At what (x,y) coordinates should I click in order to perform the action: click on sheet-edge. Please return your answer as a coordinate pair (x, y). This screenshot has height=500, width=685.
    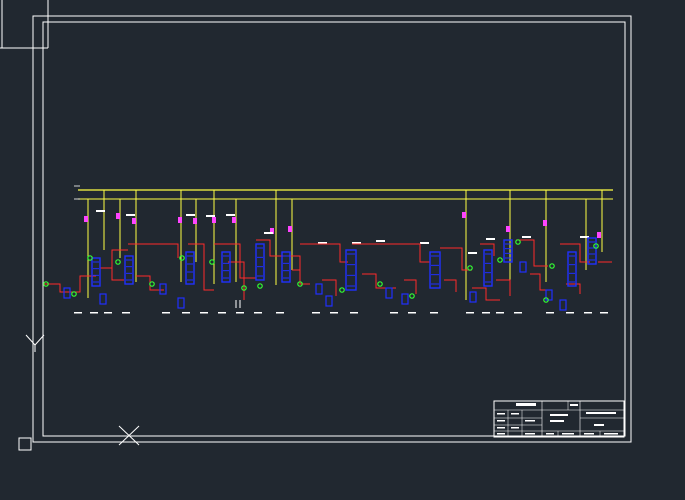
    Looking at the image, I should click on (24, 24).